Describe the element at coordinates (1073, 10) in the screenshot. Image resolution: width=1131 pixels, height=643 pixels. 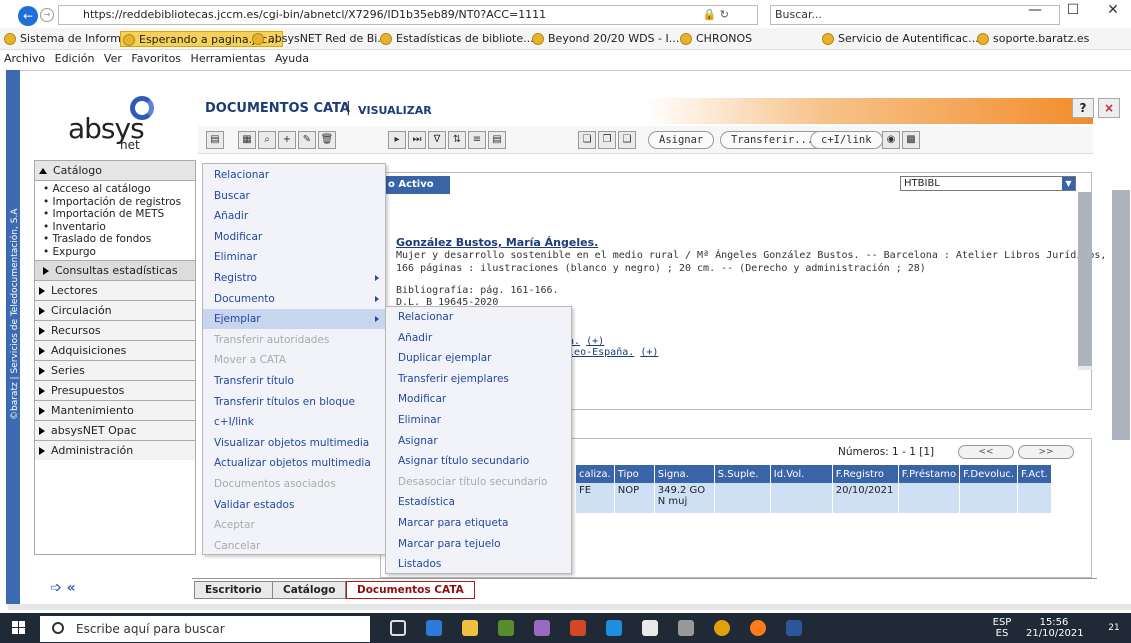
I see `maximize-button: ☐` at that location.